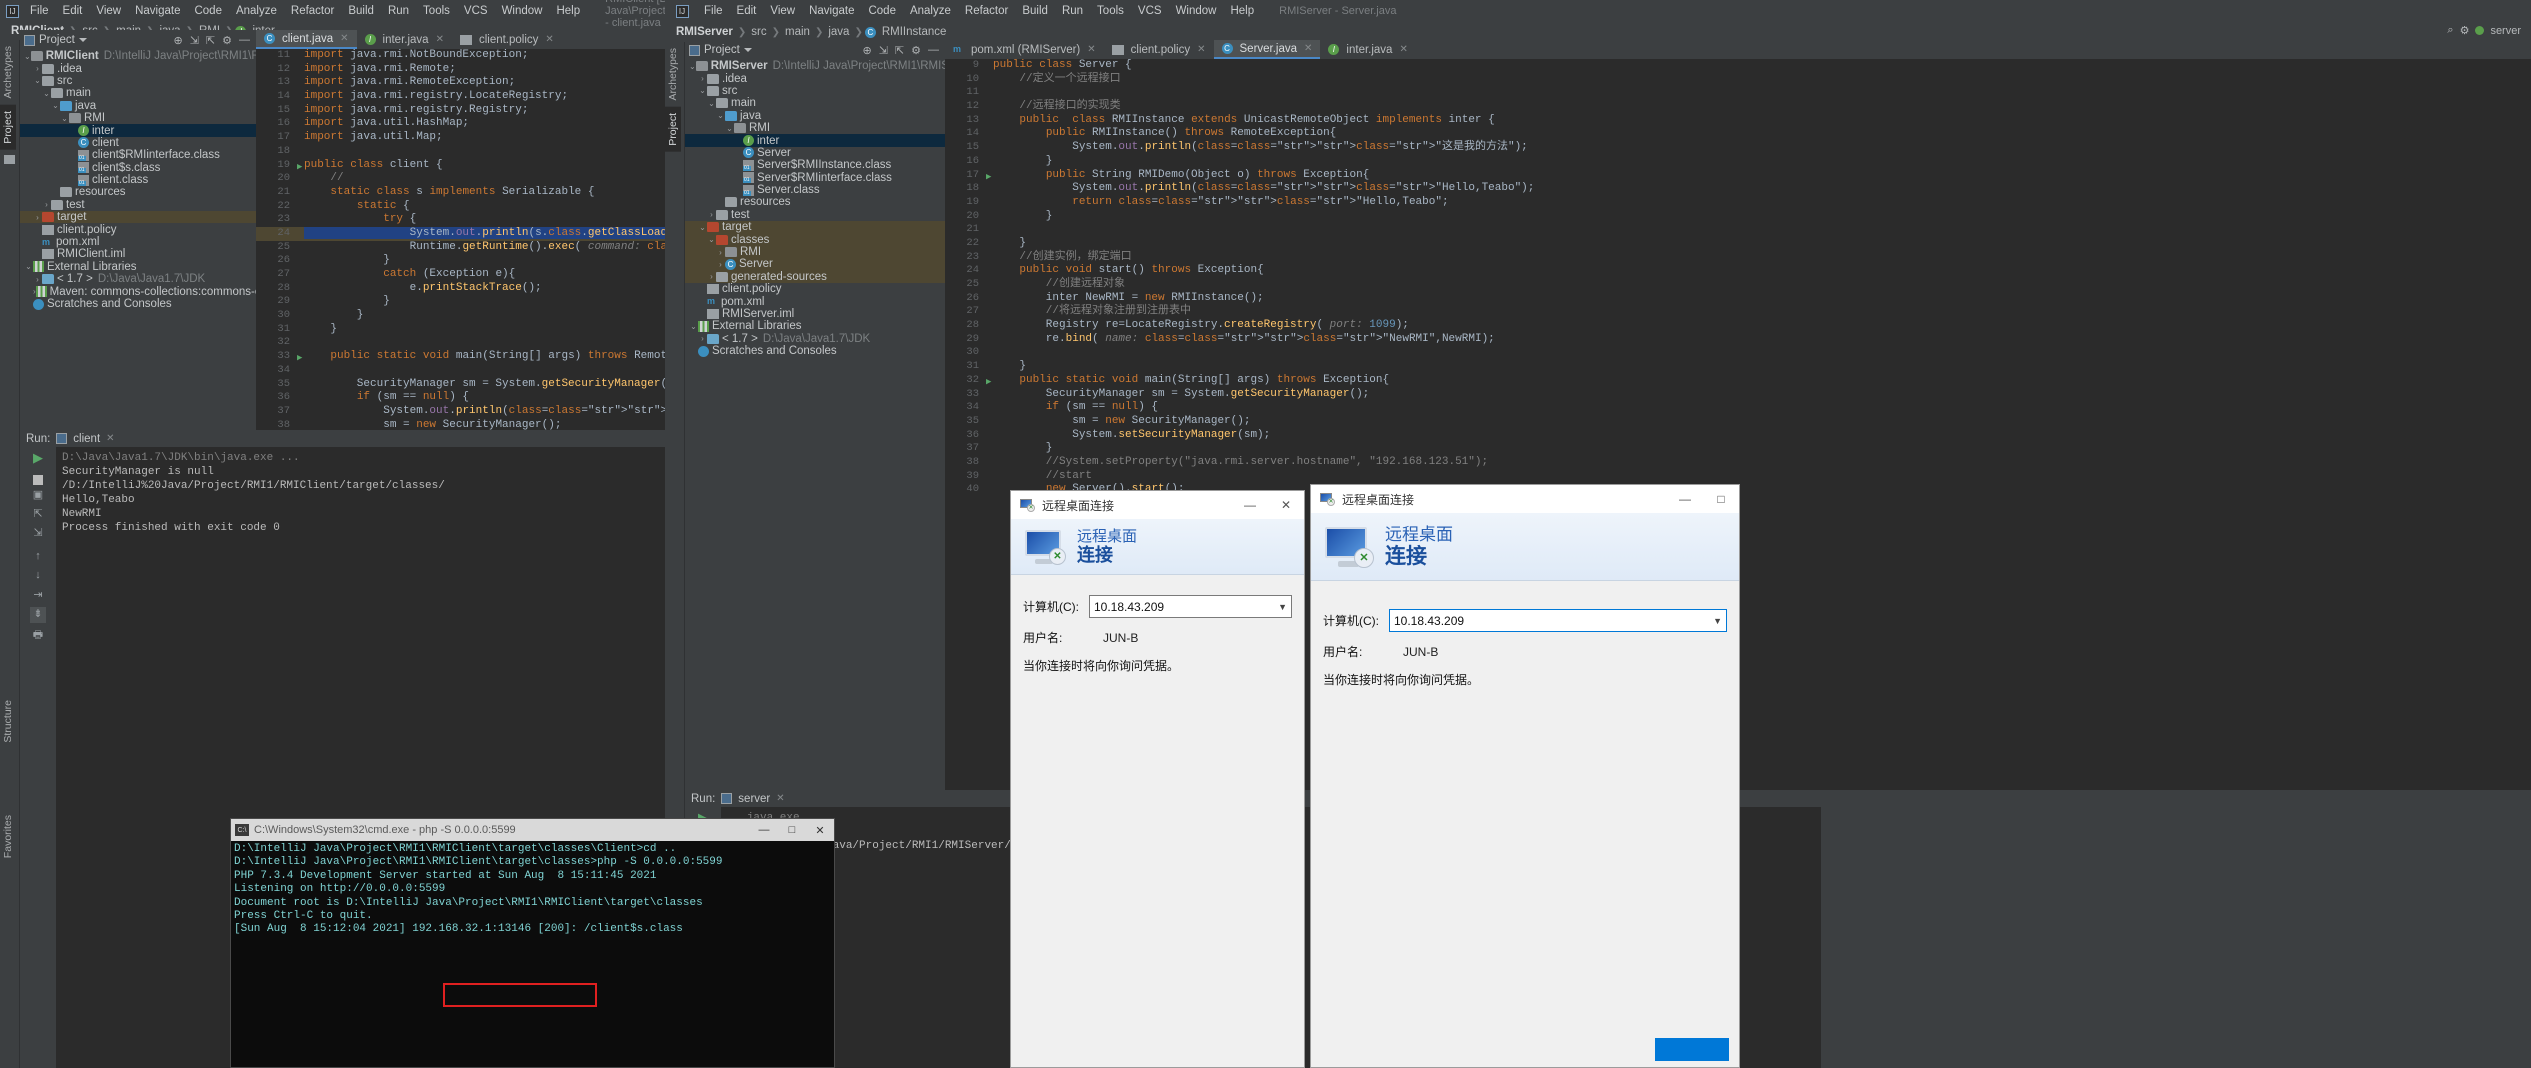  Describe the element at coordinates (1738, 312) in the screenshot. I see `code-line: //将远程对象注册到注册表中` at that location.